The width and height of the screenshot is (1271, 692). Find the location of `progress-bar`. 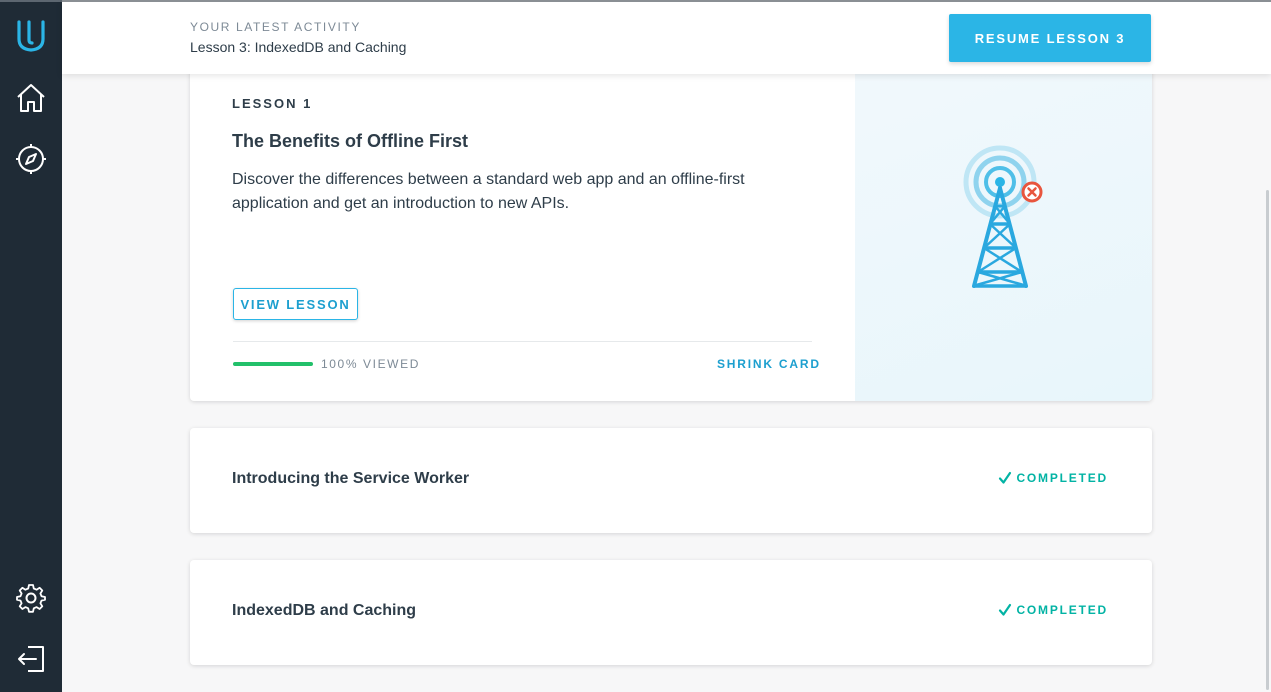

progress-bar is located at coordinates (273, 364).